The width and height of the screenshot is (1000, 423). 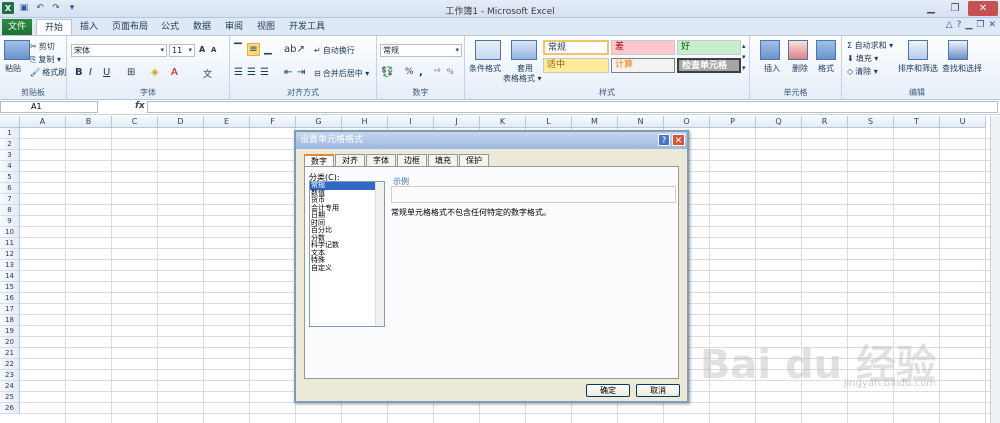 I want to click on format-table-button-line2: 表格格式 ▾, so click(x=522, y=78).